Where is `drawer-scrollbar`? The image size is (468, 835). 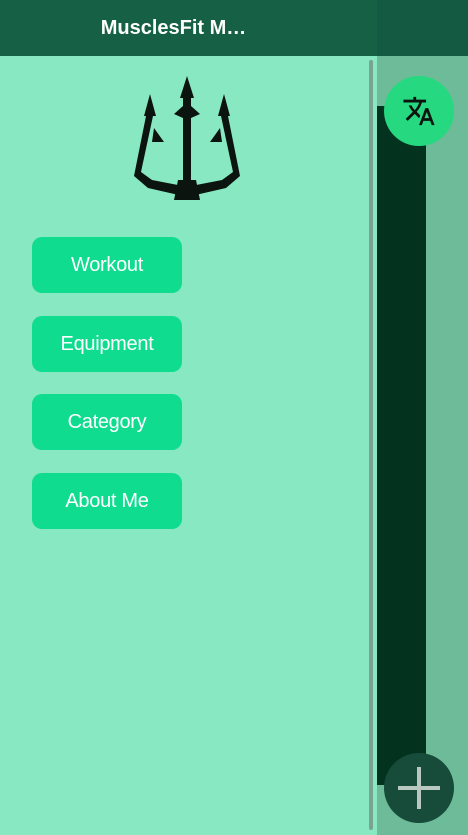 drawer-scrollbar is located at coordinates (371, 445).